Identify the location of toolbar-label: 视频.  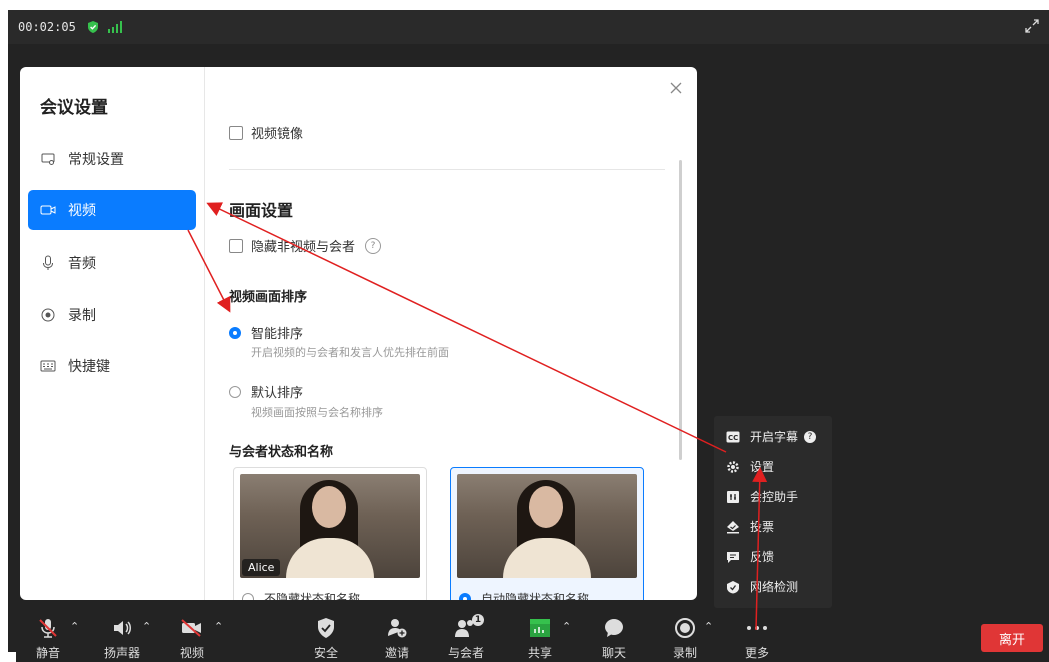
(192, 653).